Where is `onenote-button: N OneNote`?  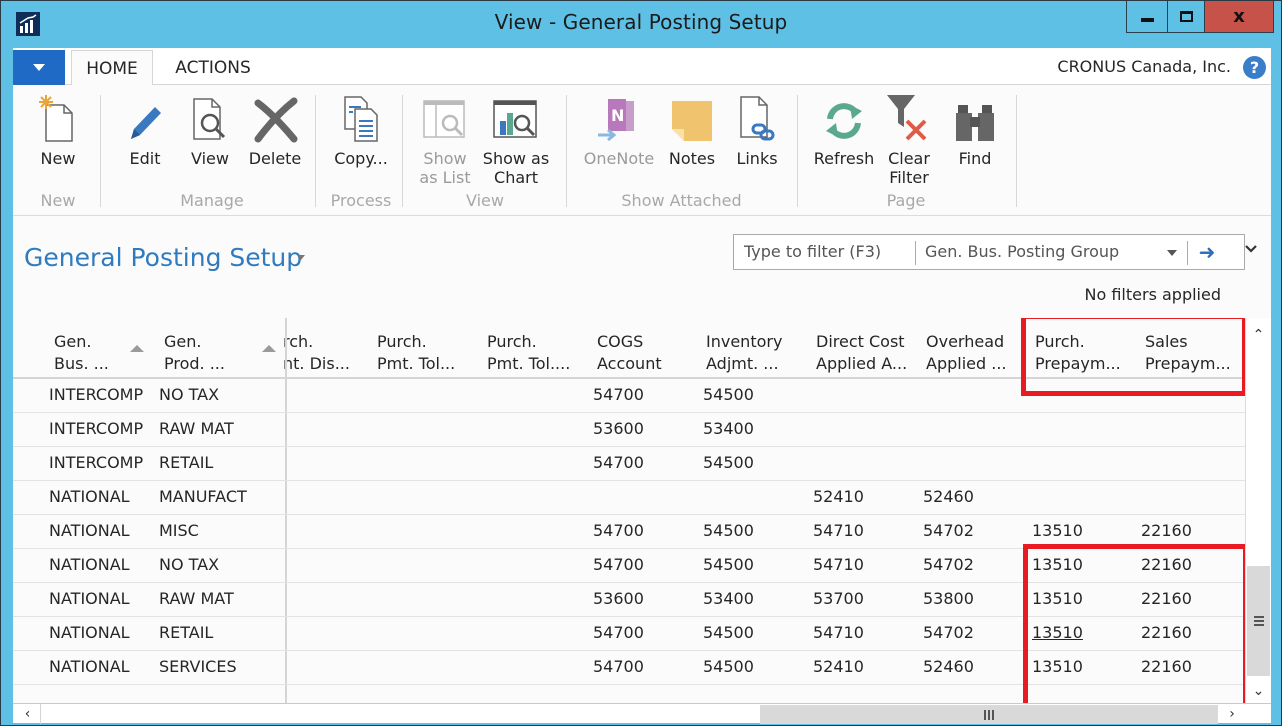 onenote-button: N OneNote is located at coordinates (619, 130).